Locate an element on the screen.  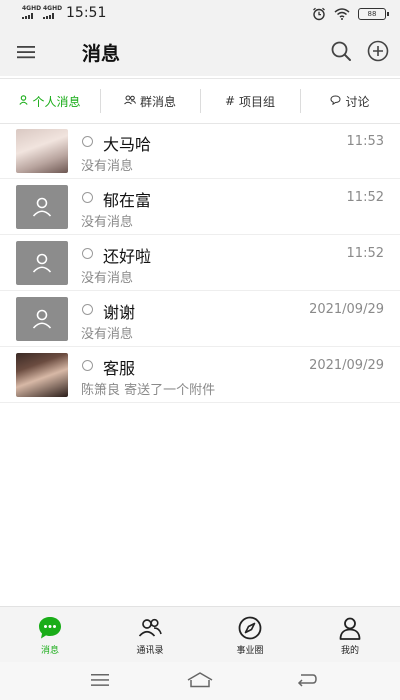
tab-label: 群消息 is located at coordinates (157, 101).